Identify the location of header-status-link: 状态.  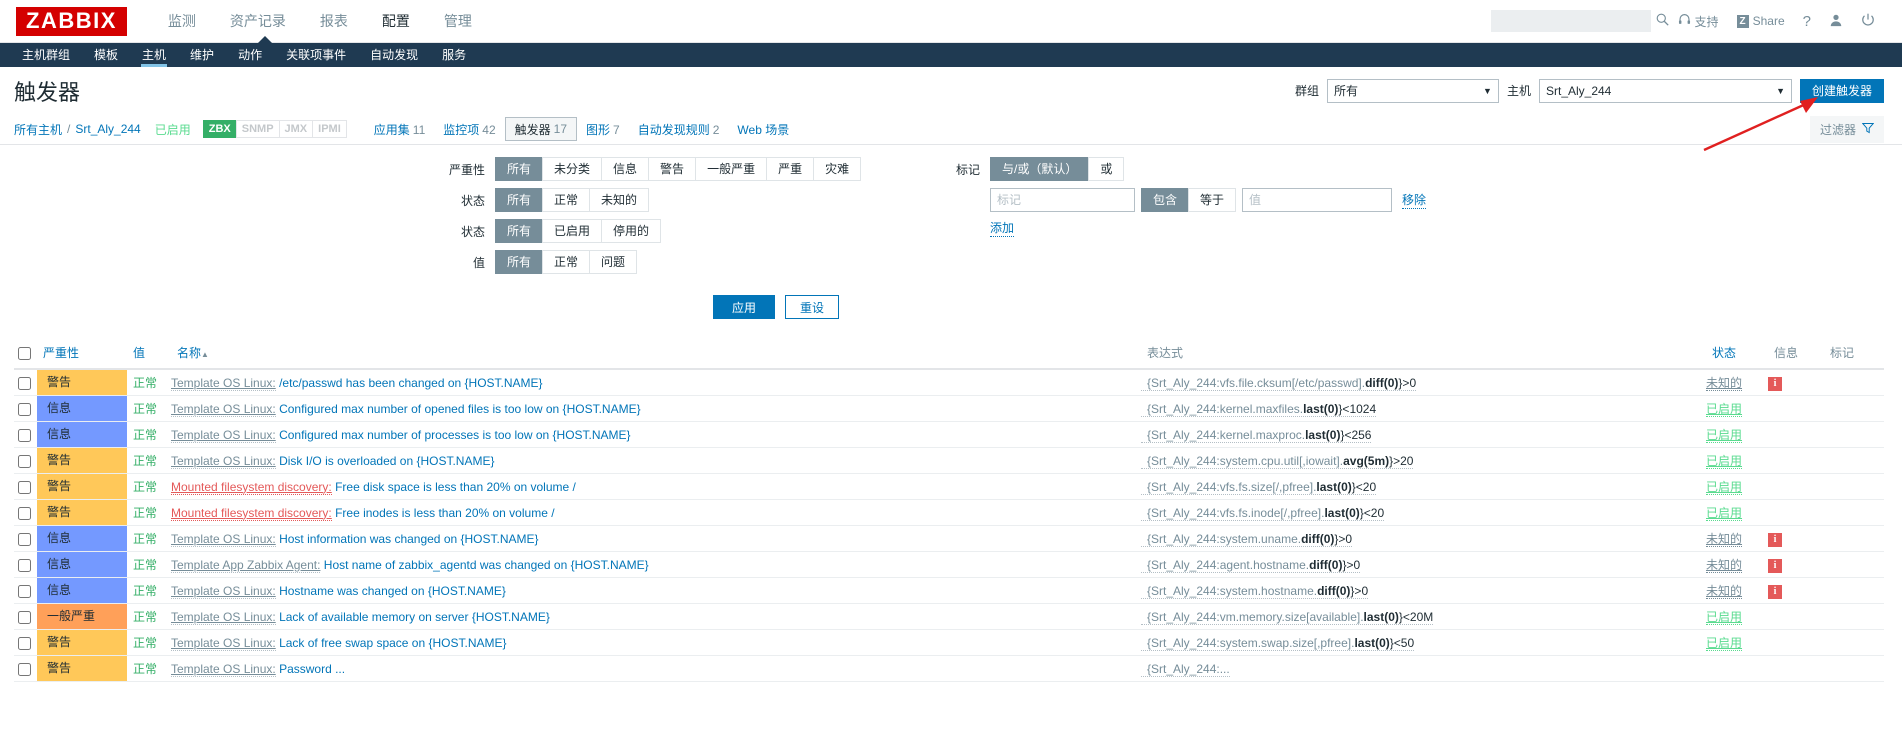
(1724, 353).